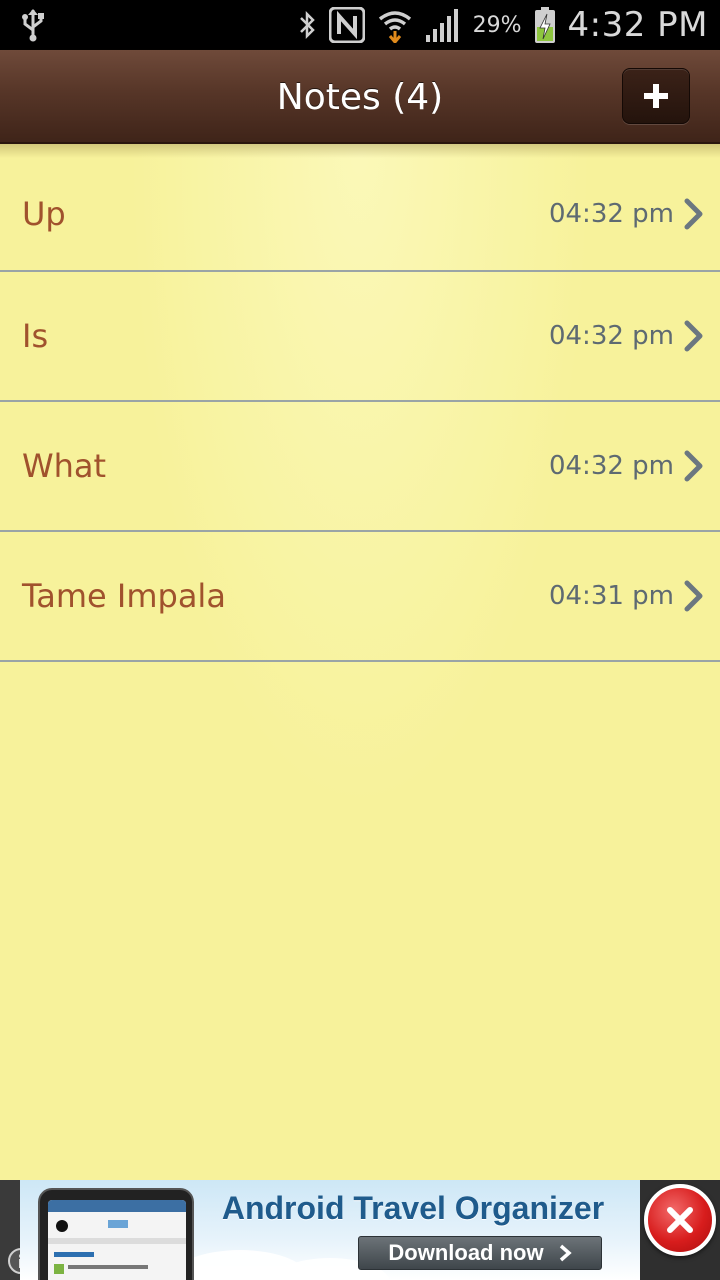 The image size is (720, 1280). What do you see at coordinates (360, 337) in the screenshot?
I see `note-row: Is 04:32 pm` at bounding box center [360, 337].